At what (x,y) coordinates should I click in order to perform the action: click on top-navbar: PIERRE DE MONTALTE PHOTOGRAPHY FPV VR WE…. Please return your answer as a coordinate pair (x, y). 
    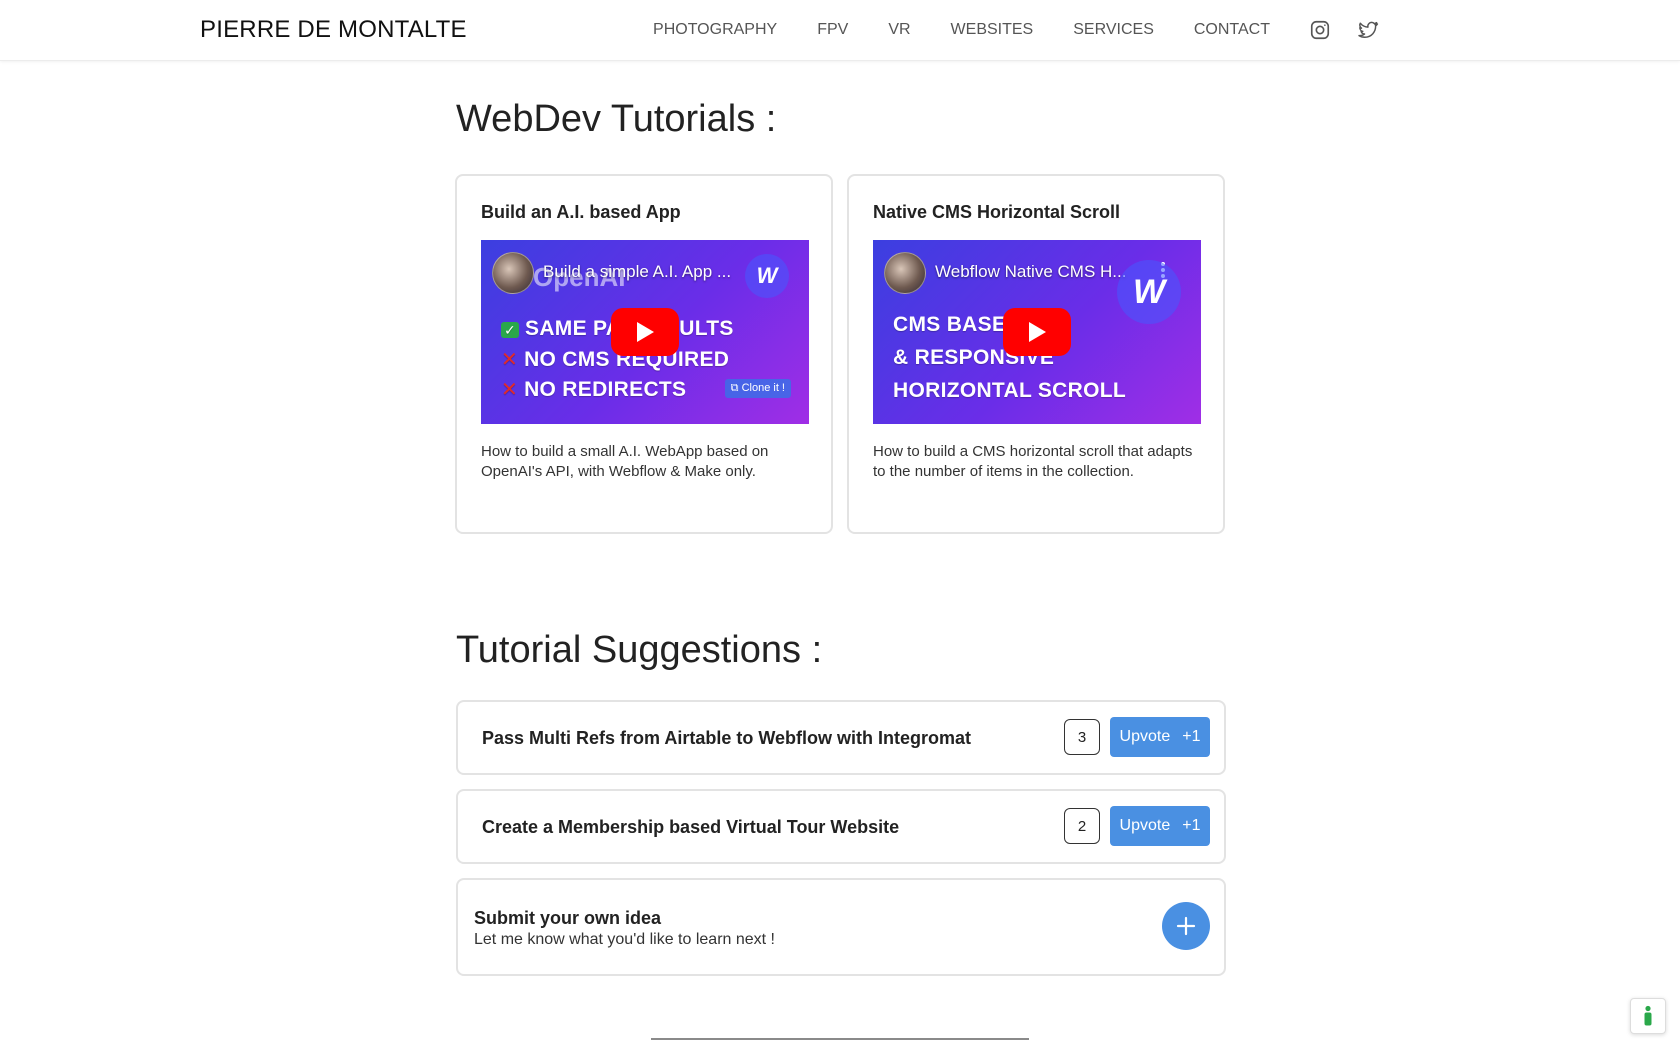
    Looking at the image, I should click on (840, 30).